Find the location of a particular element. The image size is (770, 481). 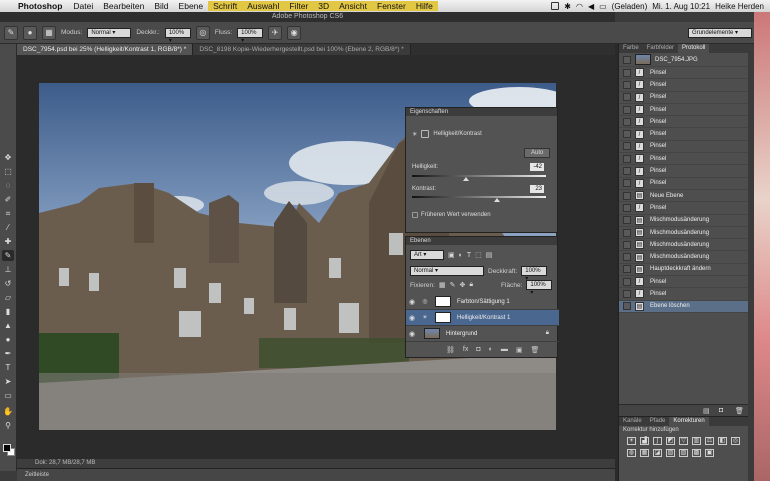

shape-tool-icon: ▭ is located at coordinates (8, 395).